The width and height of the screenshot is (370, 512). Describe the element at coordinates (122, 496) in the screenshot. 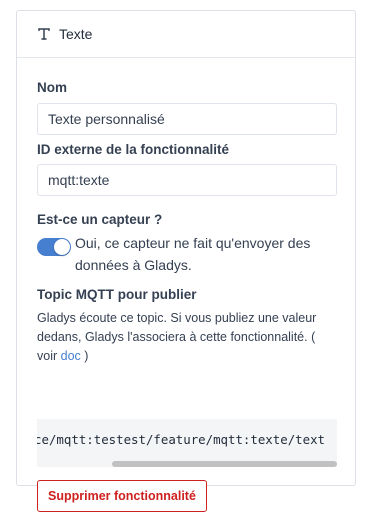

I see `delete-feature-button: Supprimer fonctionnalité` at that location.